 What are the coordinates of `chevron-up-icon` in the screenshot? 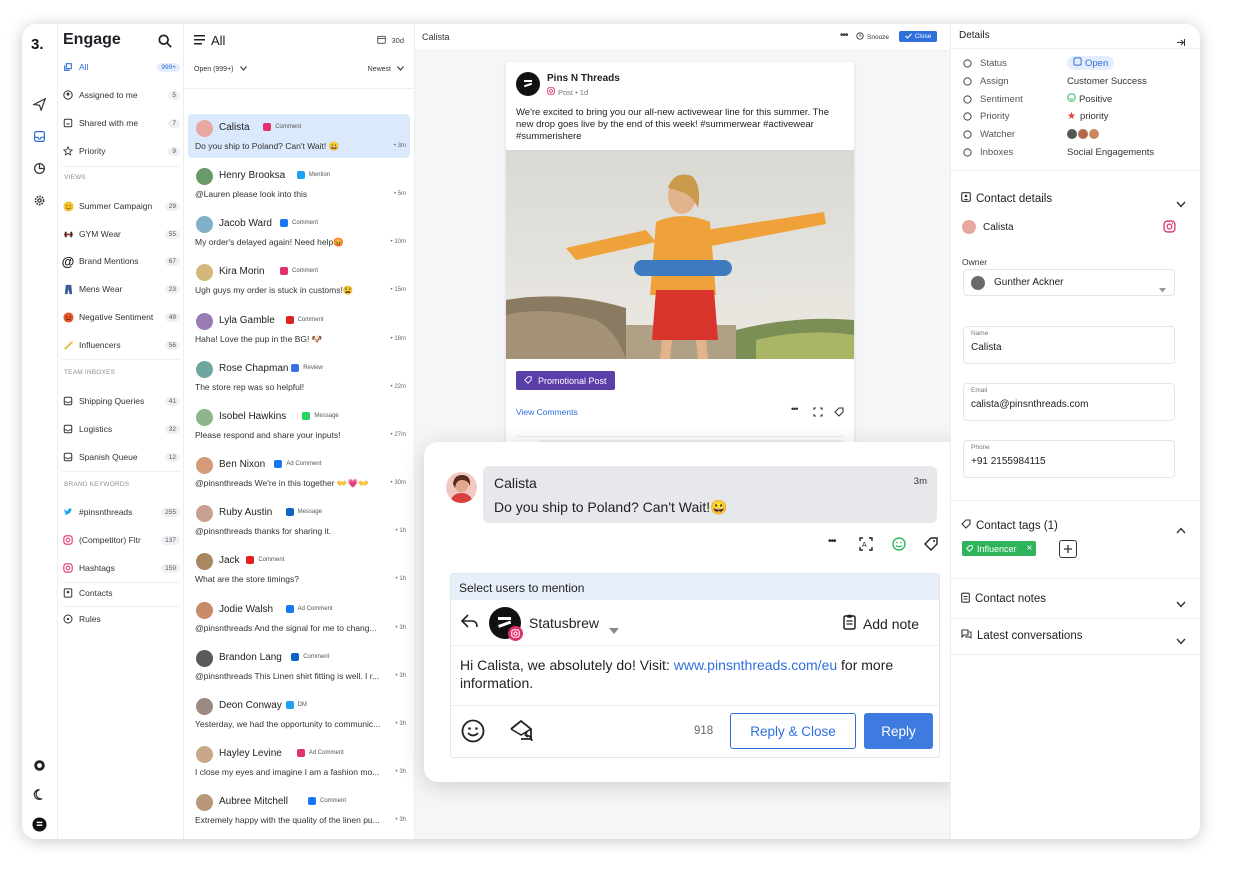 It's located at (1181, 527).